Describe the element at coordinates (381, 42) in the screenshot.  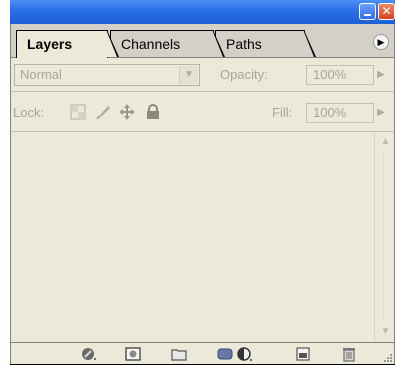
I see `panel-menu-arrow-icon: ▶` at that location.